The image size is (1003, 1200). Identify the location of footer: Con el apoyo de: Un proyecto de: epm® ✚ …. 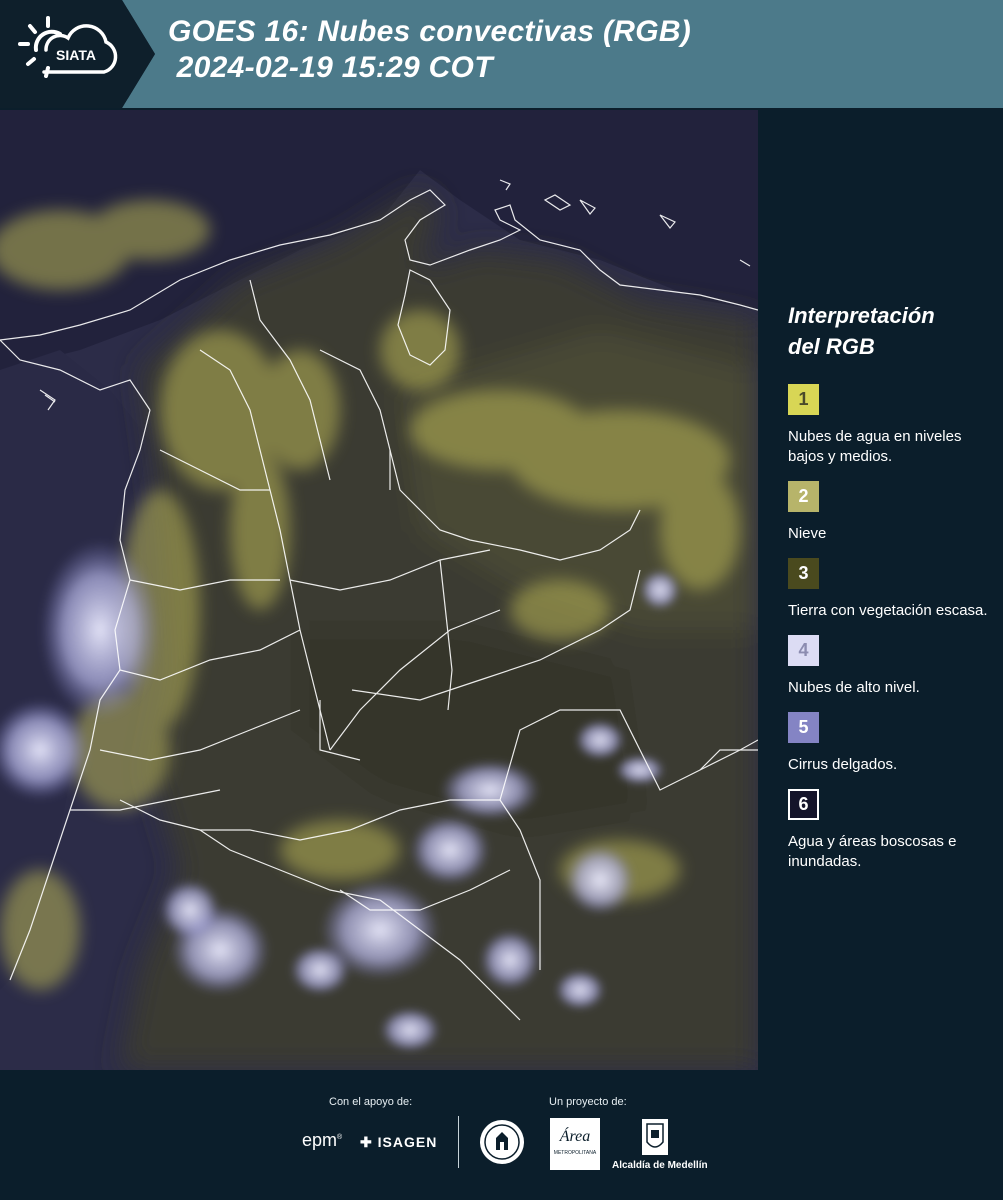
(501, 1135).